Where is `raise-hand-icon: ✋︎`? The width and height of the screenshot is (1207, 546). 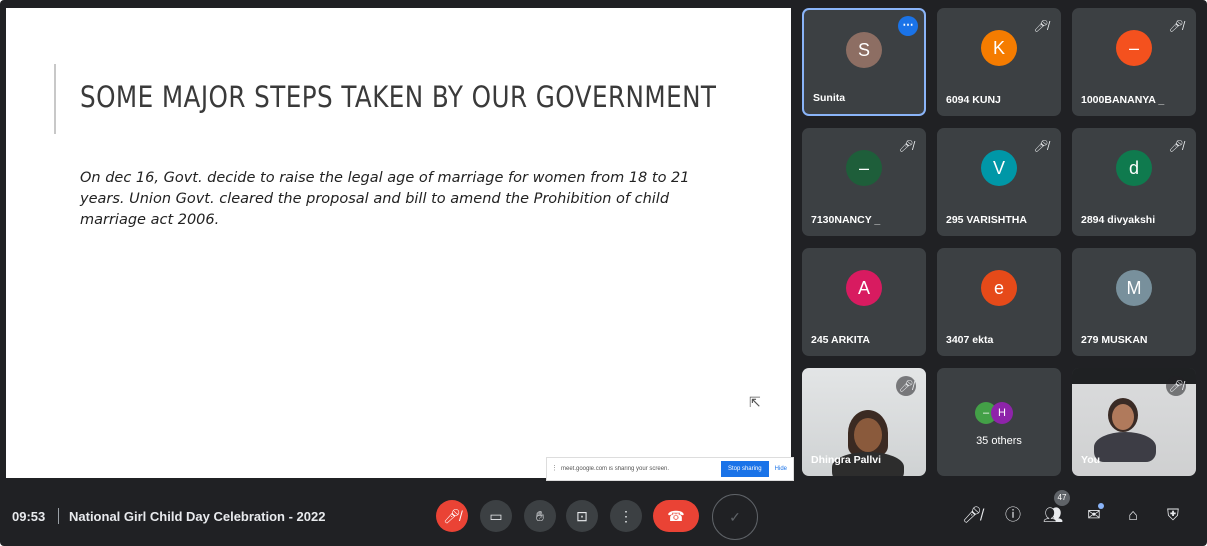 raise-hand-icon: ✋︎ is located at coordinates (540, 516).